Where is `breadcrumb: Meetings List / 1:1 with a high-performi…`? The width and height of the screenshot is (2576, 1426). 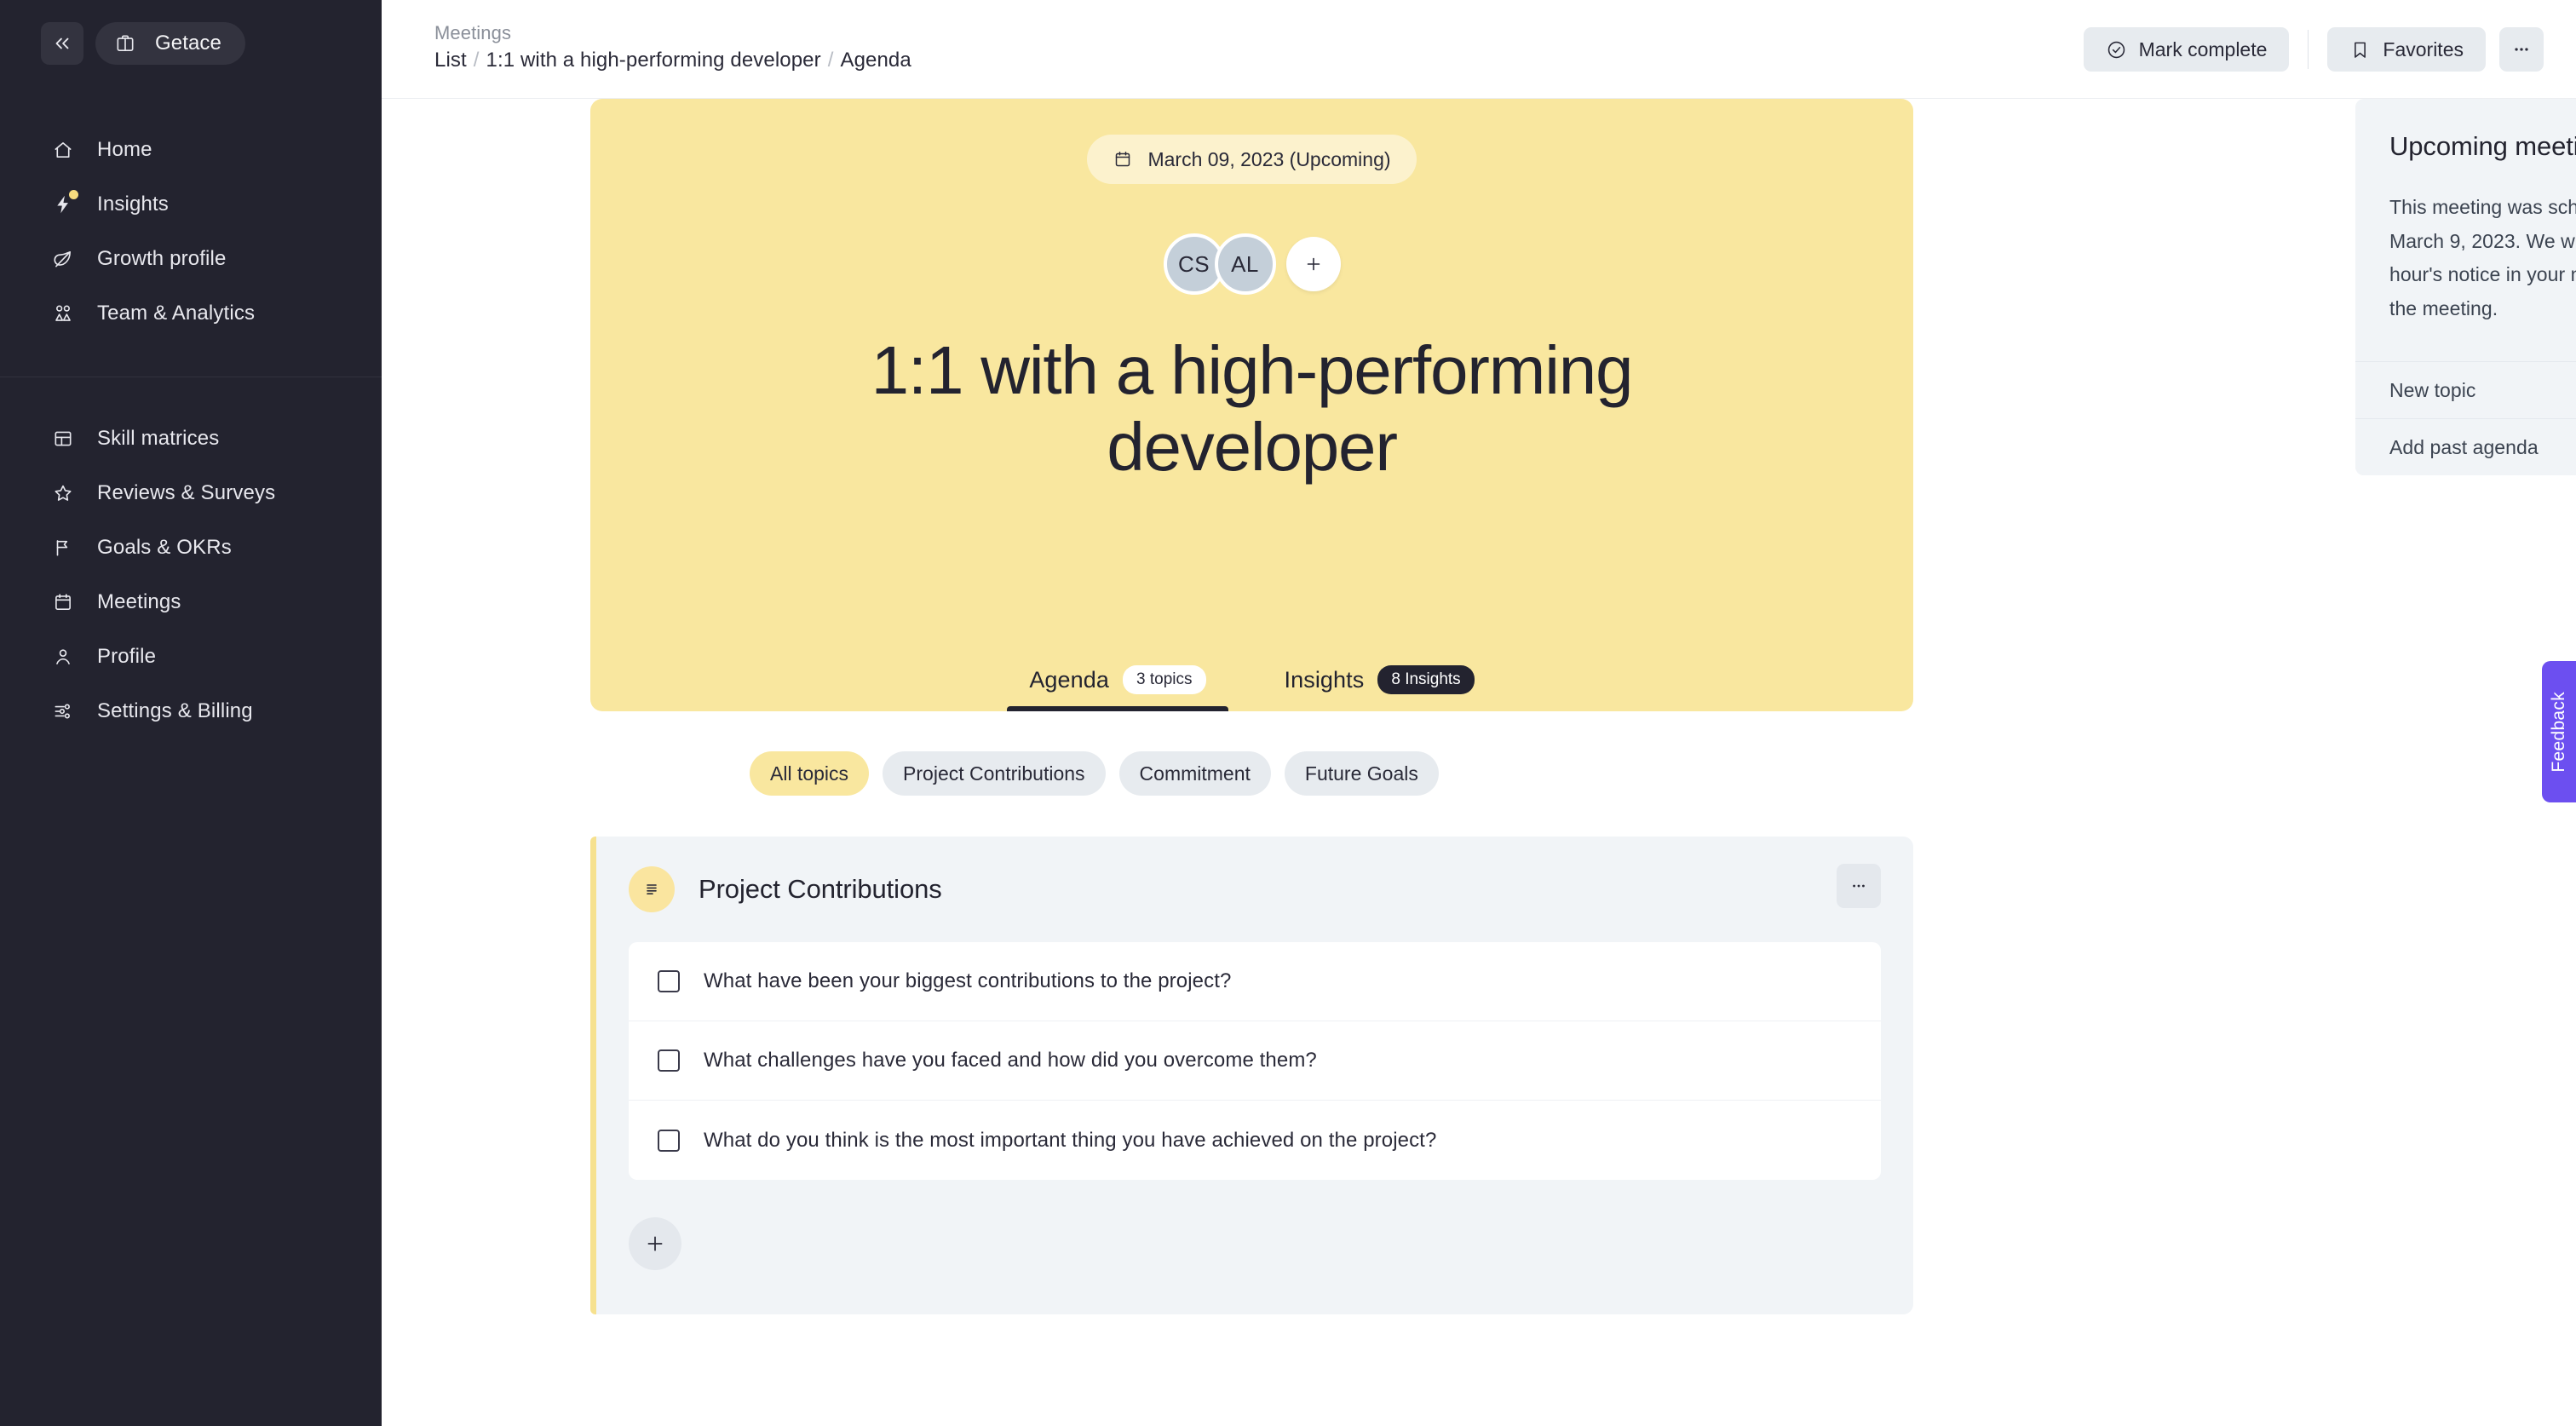 breadcrumb: Meetings List / 1:1 with a high-performi… is located at coordinates (673, 46).